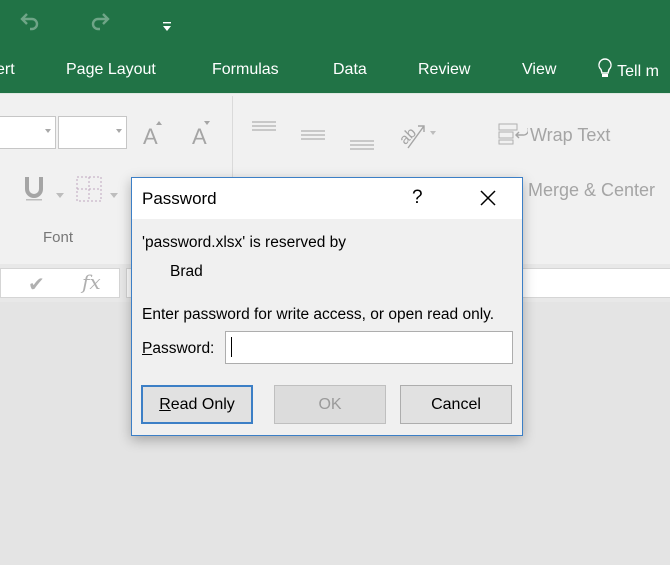 The image size is (670, 565). I want to click on dialog-title: Password, so click(179, 198).